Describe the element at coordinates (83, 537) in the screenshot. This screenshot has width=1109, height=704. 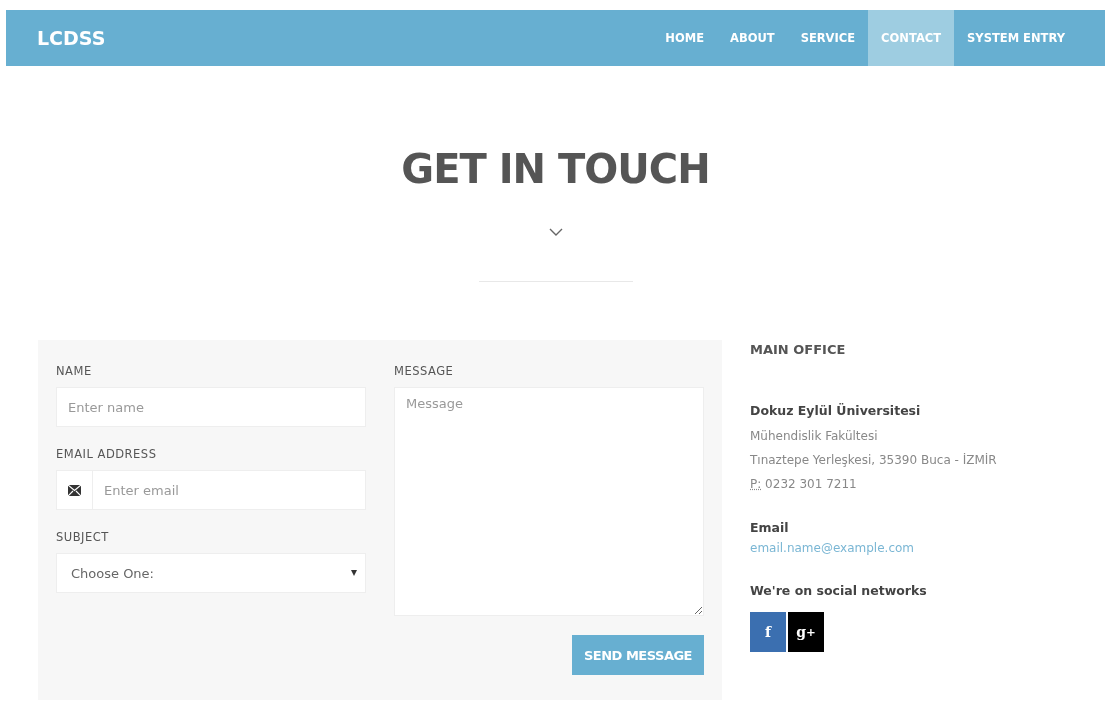
I see `field-label: SUBJECT` at that location.